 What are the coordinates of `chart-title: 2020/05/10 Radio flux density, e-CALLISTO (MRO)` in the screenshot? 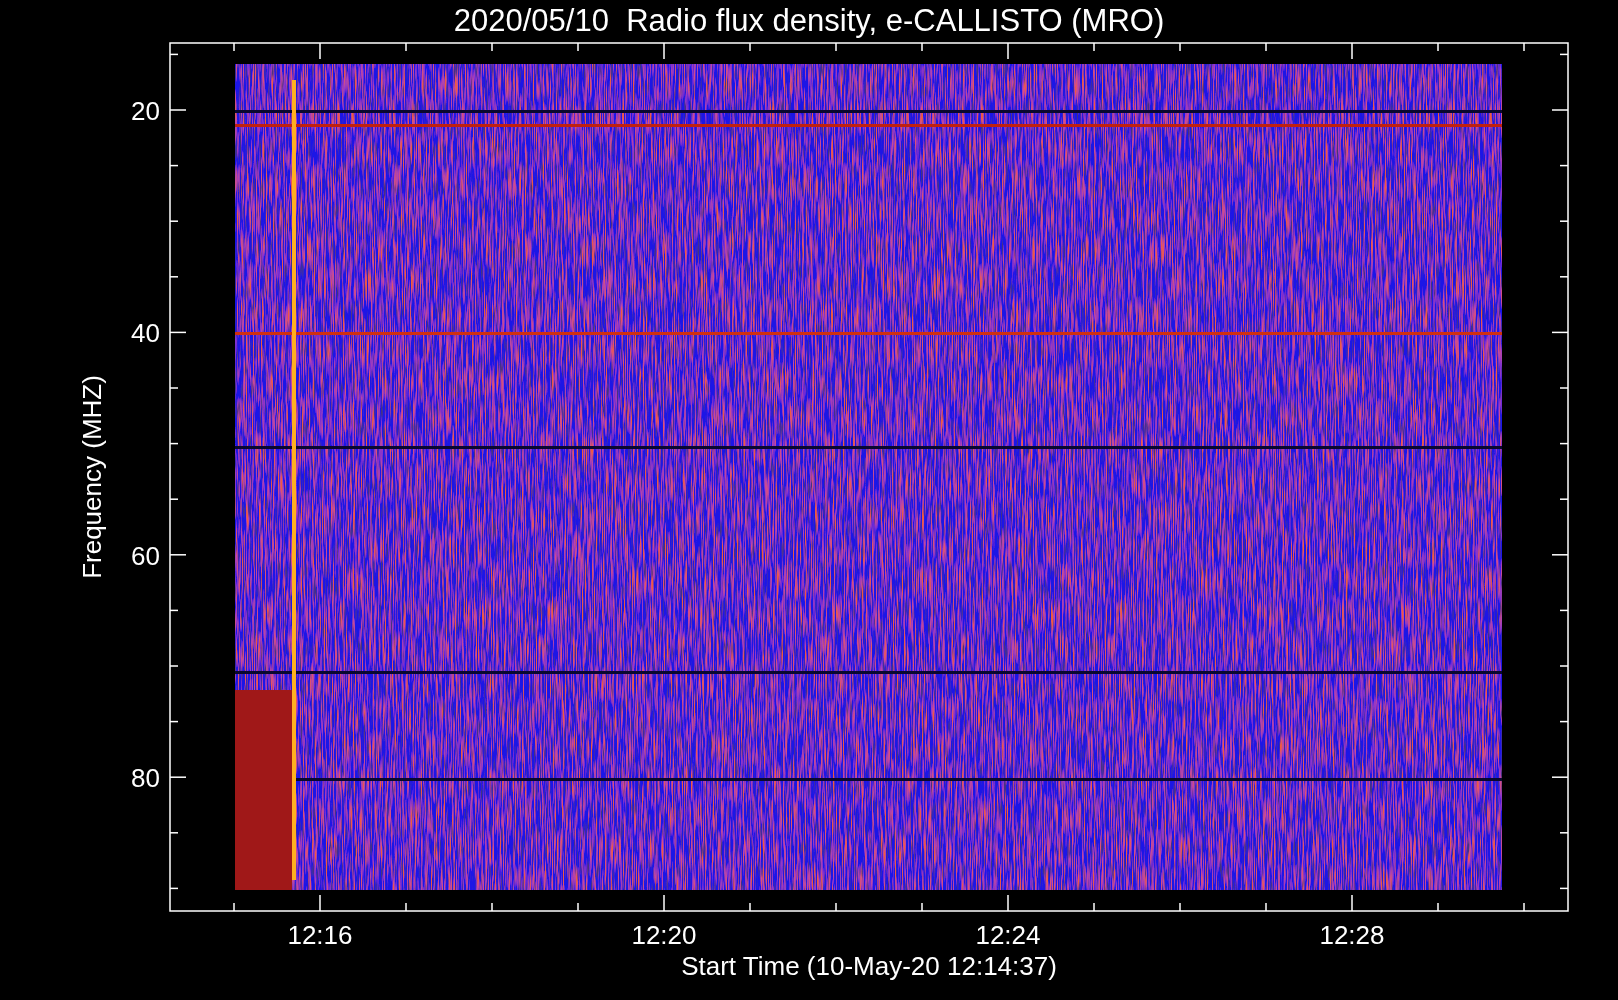 It's located at (809, 20).